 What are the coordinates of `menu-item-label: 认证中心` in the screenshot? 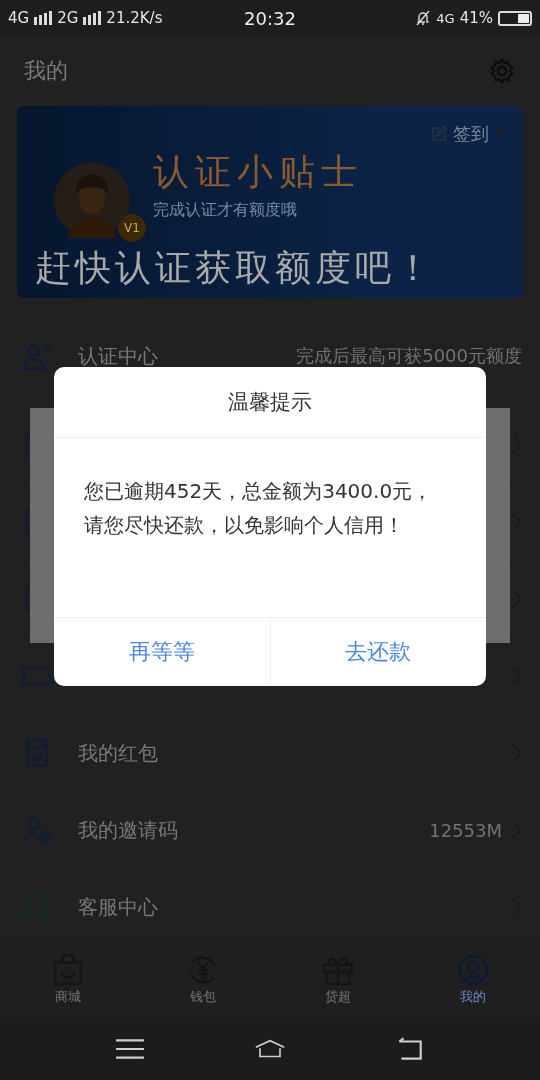 It's located at (118, 356).